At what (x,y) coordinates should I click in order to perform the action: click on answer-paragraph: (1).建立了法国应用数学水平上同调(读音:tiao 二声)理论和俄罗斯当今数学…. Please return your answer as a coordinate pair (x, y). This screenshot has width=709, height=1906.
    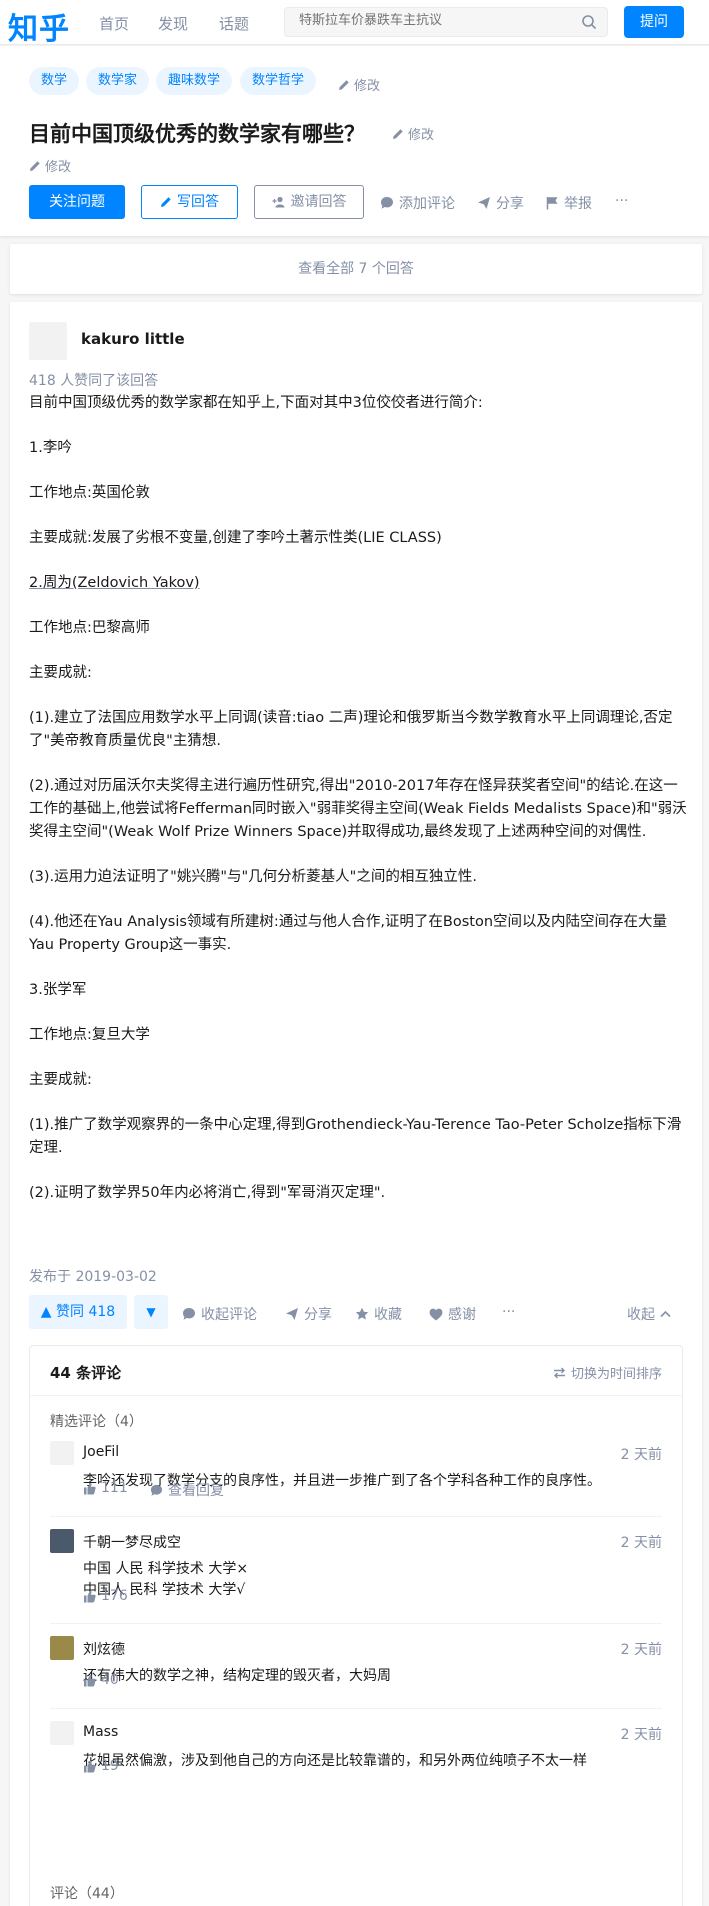
    Looking at the image, I should click on (351, 729).